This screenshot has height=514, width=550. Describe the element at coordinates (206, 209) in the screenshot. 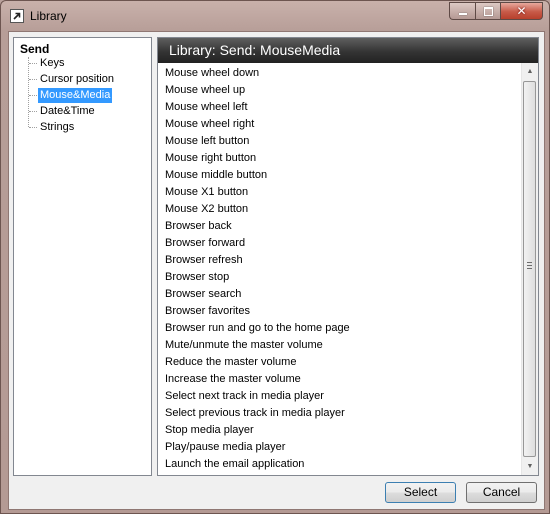

I see `list-item: Mouse X2 button` at that location.